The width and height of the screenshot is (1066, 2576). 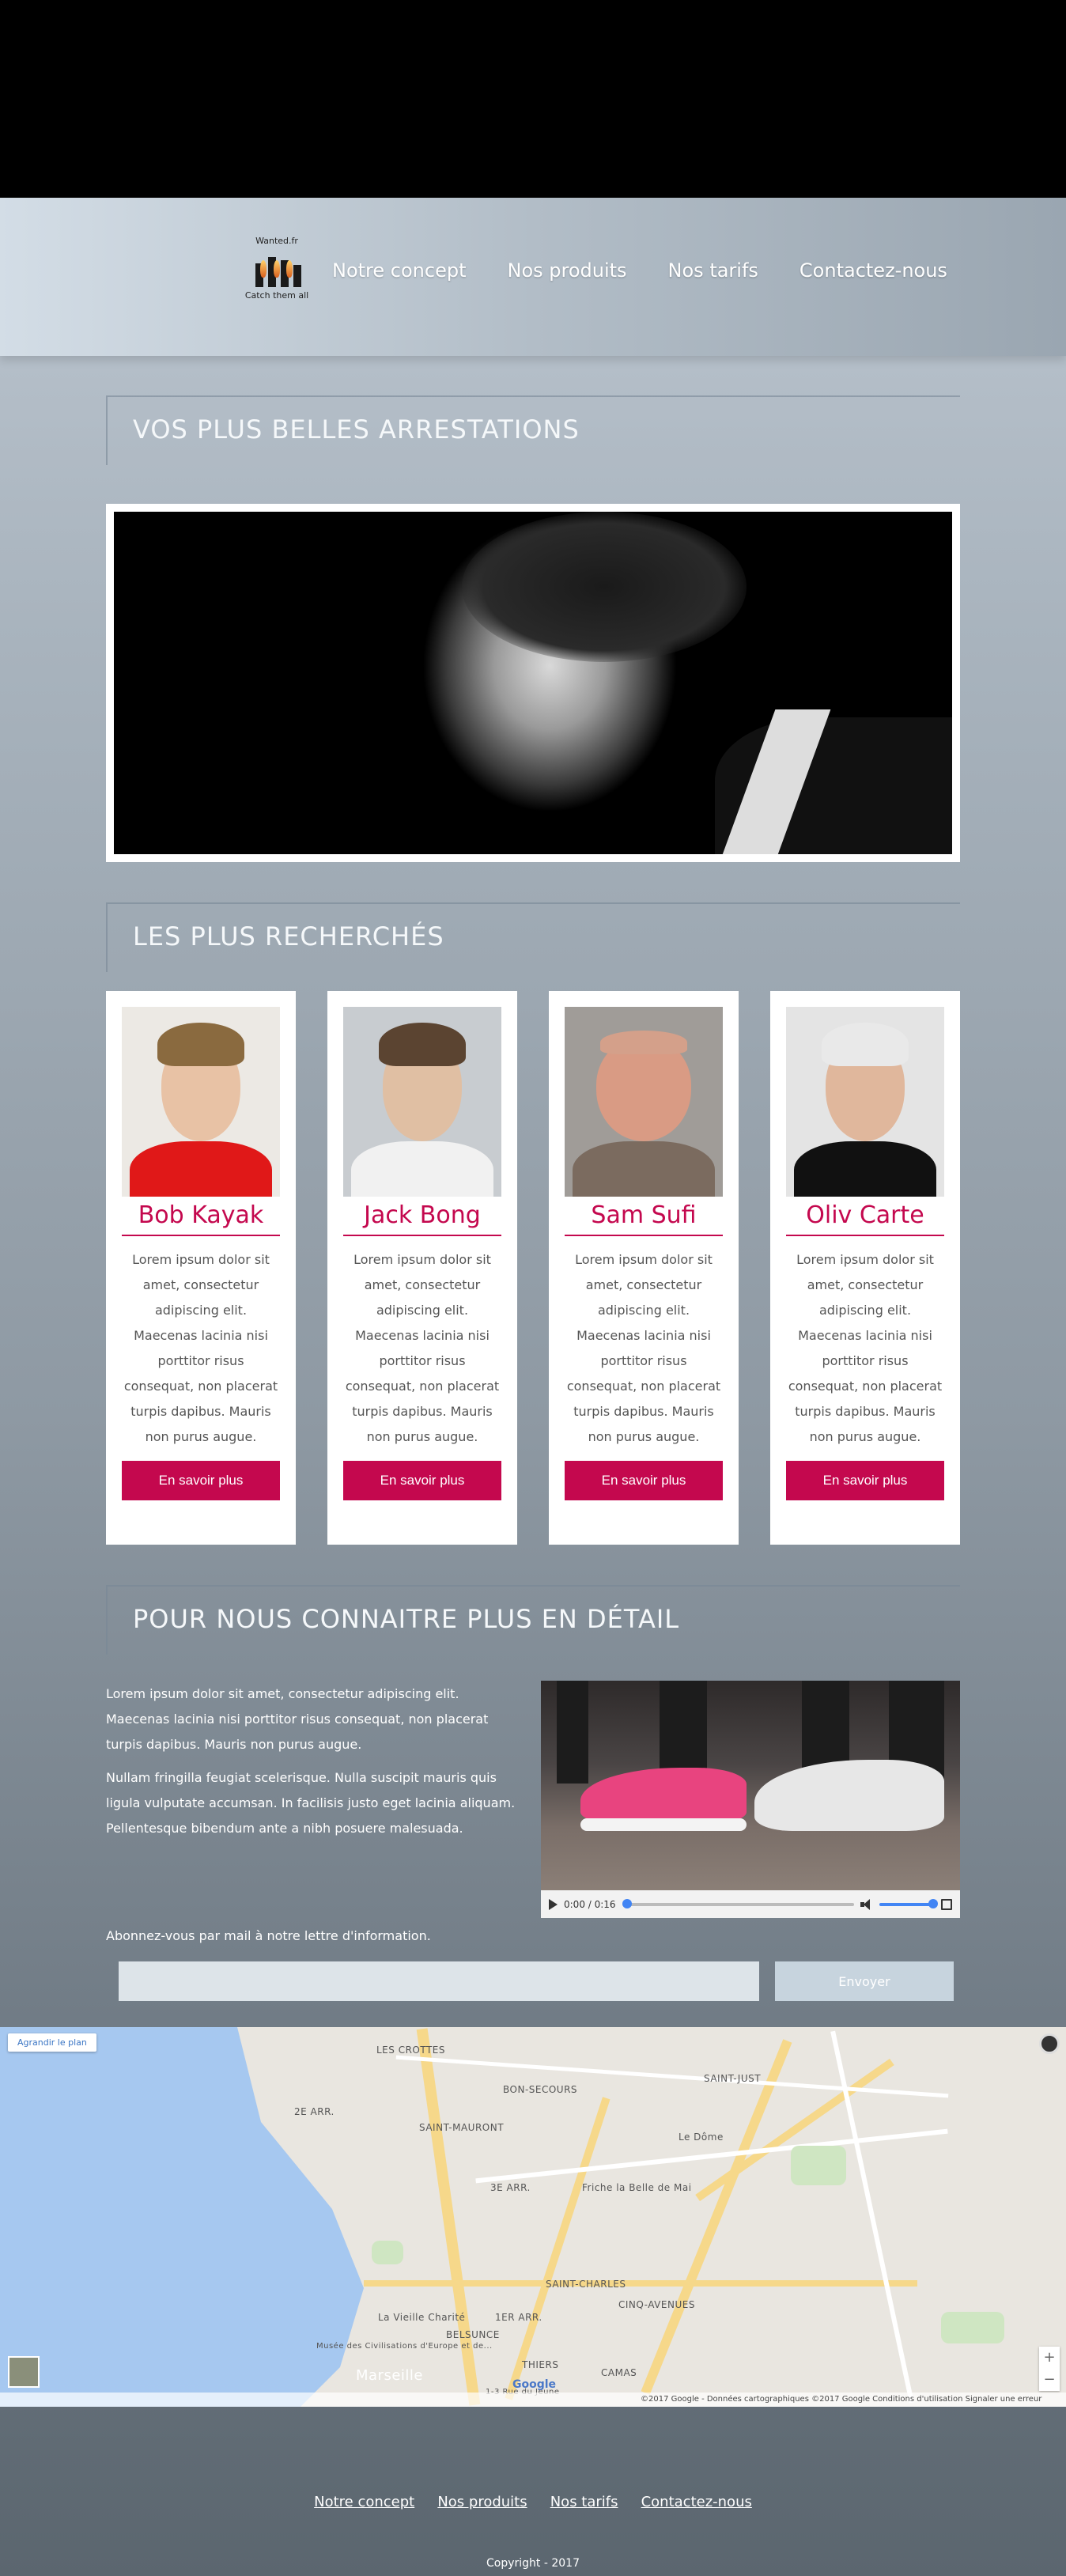 What do you see at coordinates (1049, 2358) in the screenshot?
I see `zoom-in-icon: +` at bounding box center [1049, 2358].